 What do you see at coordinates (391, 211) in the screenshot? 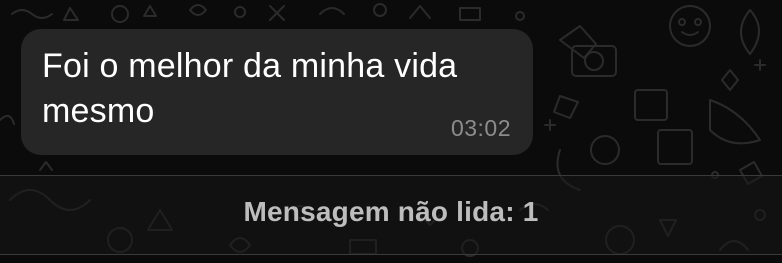
I see `unread-messages-label: Mensagem não lida: 1` at bounding box center [391, 211].